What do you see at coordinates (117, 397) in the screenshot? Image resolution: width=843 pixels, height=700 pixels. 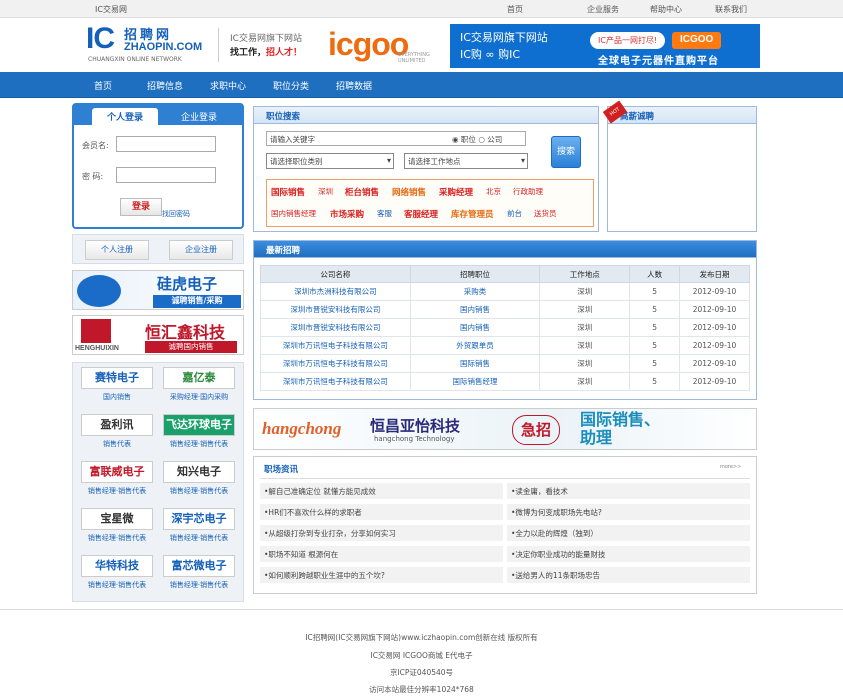 I see `company-logo-positions: 国内销售` at bounding box center [117, 397].